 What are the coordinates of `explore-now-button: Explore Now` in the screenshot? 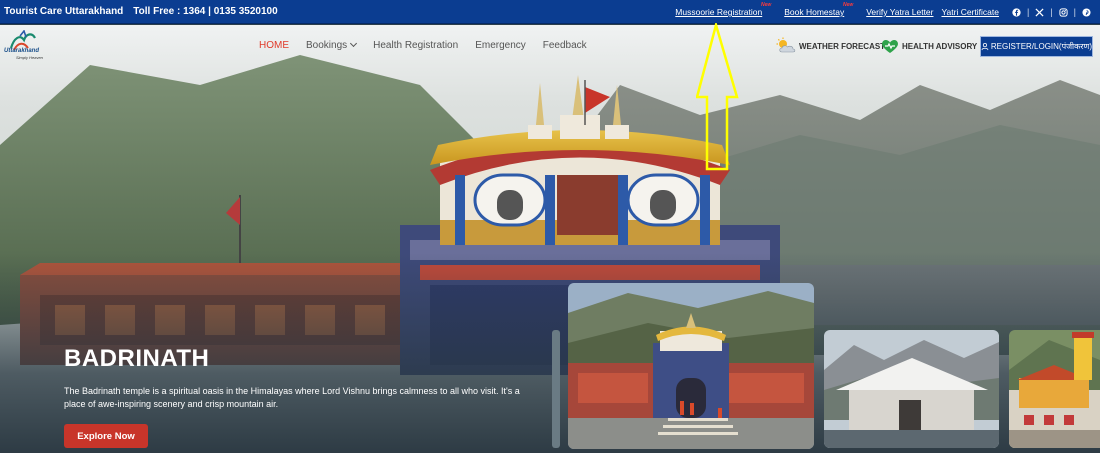 It's located at (106, 436).